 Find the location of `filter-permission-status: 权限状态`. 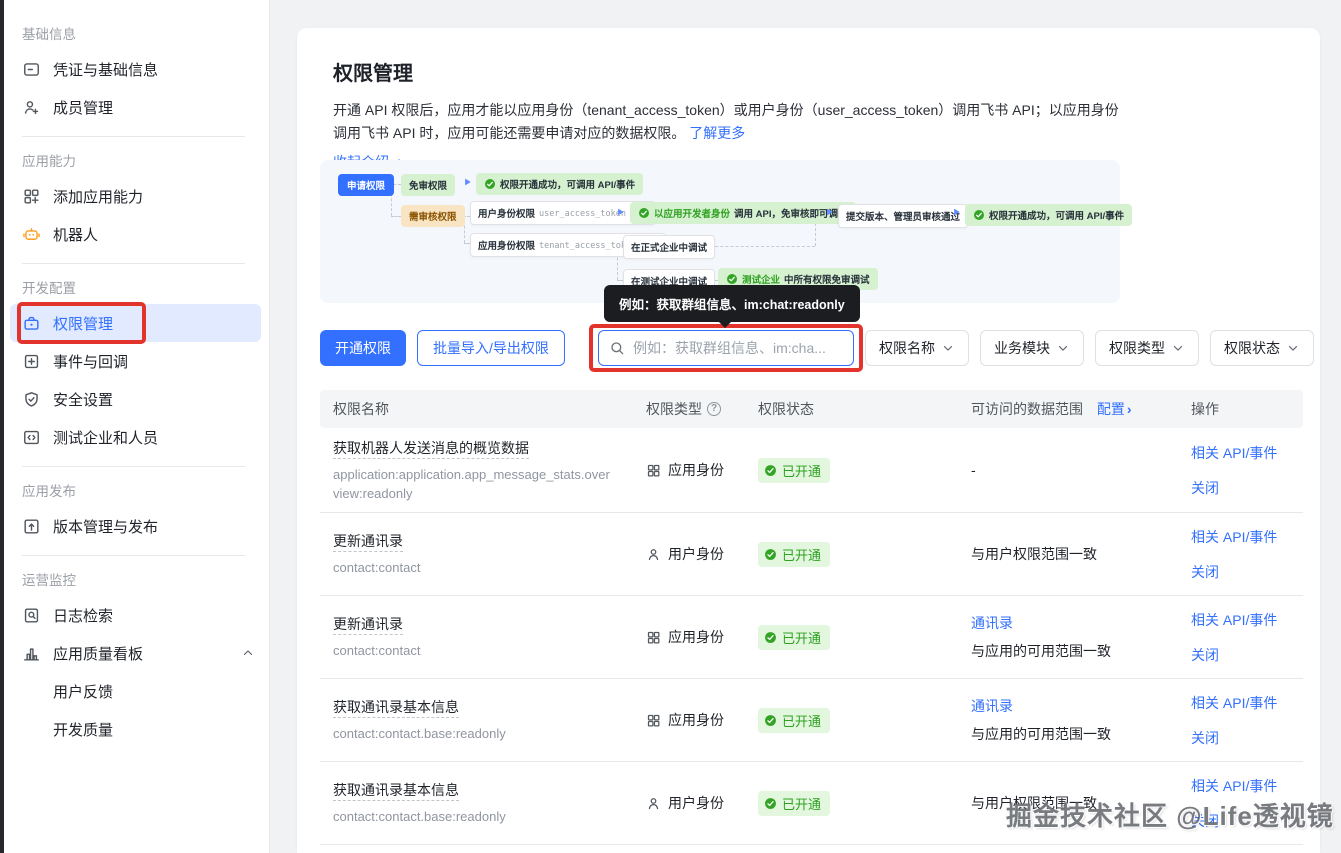

filter-permission-status: 权限状态 is located at coordinates (1262, 348).